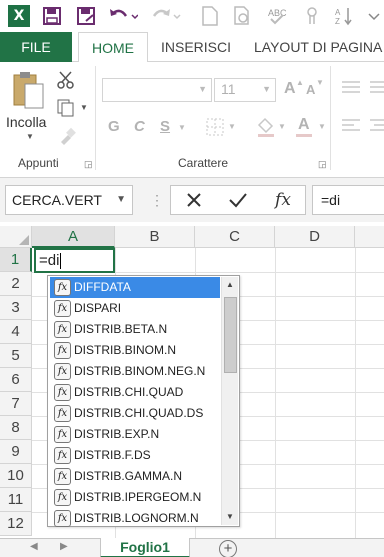 This screenshot has width=384, height=557. What do you see at coordinates (68, 136) in the screenshot?
I see `format-painter-button` at bounding box center [68, 136].